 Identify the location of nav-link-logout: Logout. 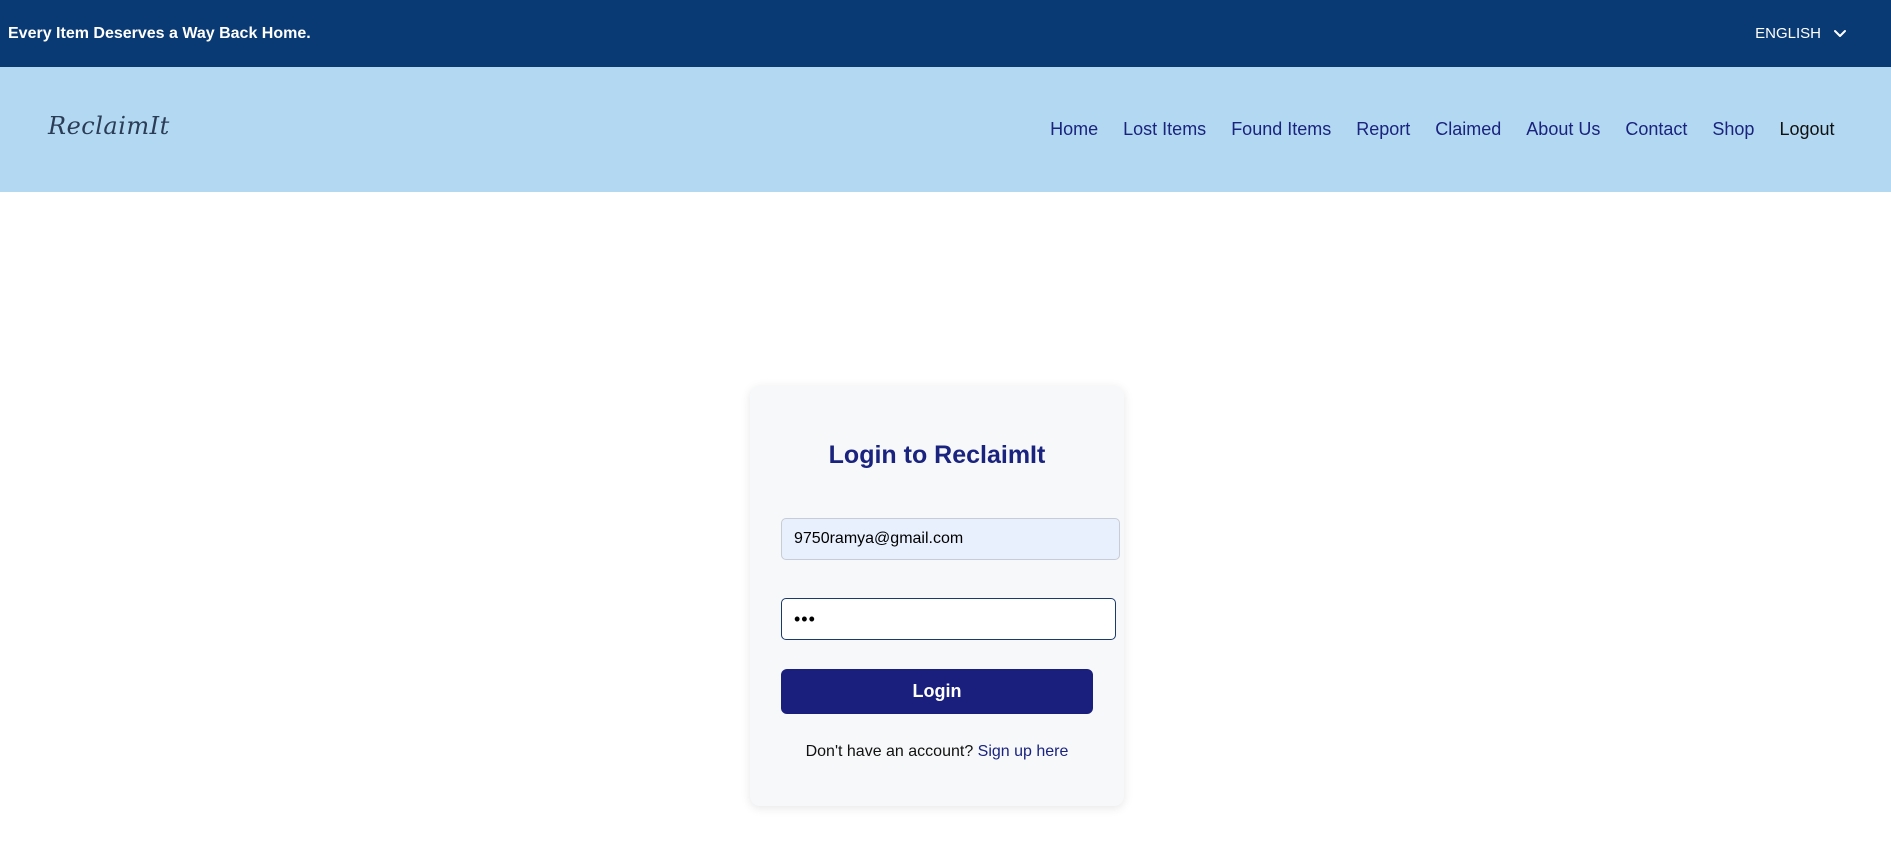
(1807, 129).